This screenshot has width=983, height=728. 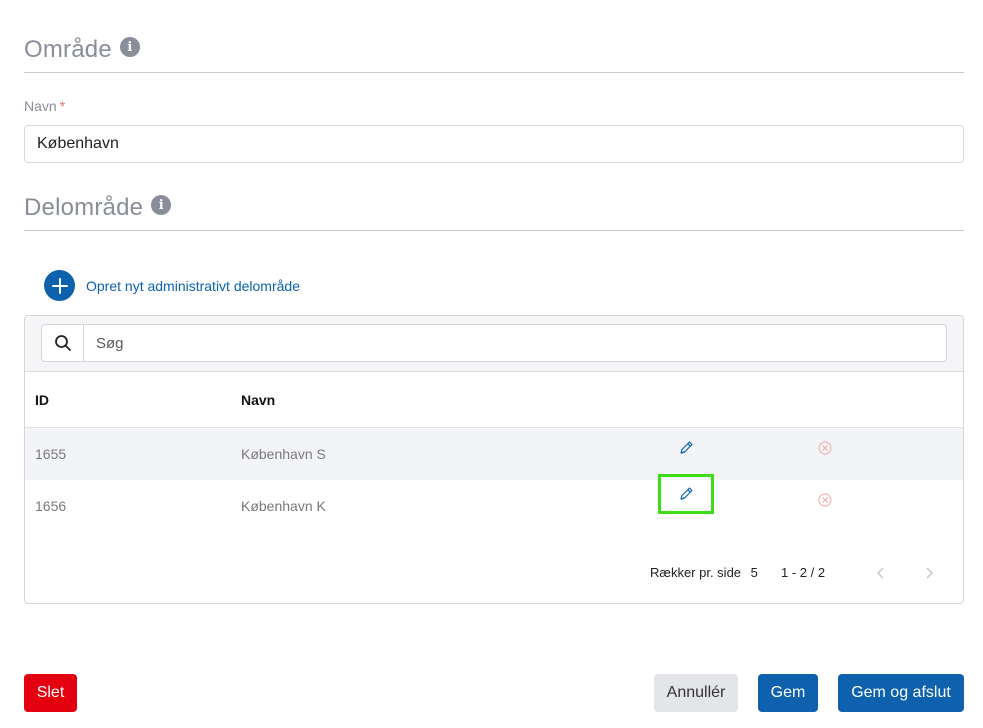 What do you see at coordinates (59, 285) in the screenshot?
I see `plus-icon` at bounding box center [59, 285].